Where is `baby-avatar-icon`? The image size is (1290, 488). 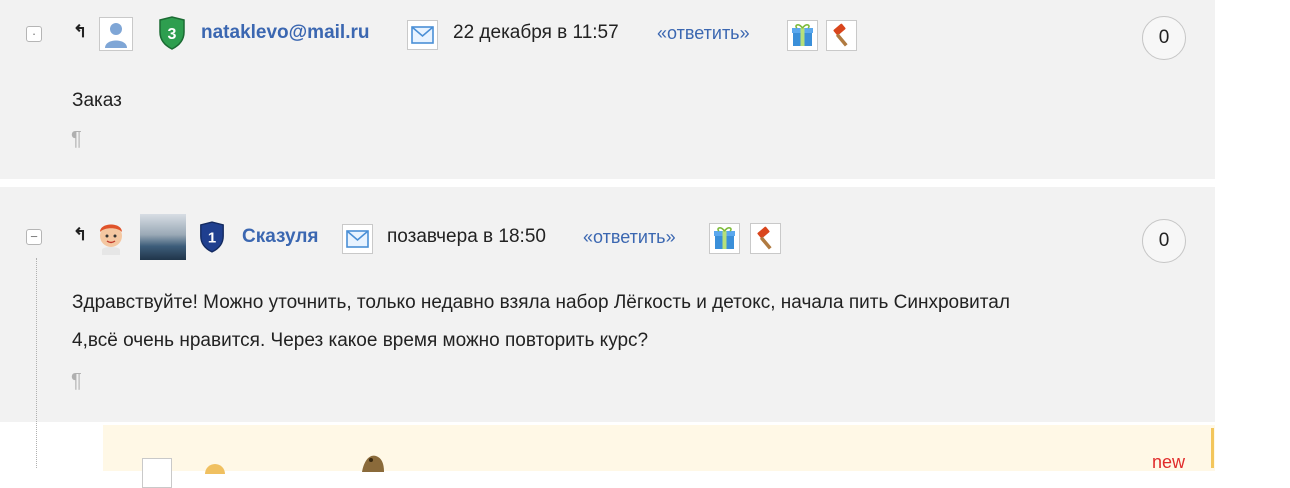 baby-avatar-icon is located at coordinates (111, 238).